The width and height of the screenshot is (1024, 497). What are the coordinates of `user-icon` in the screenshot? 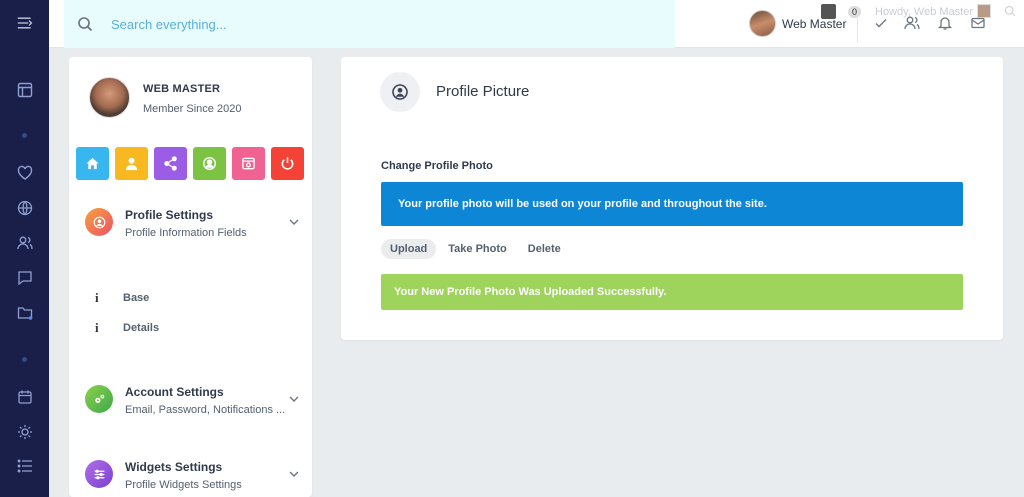 It's located at (131, 164).